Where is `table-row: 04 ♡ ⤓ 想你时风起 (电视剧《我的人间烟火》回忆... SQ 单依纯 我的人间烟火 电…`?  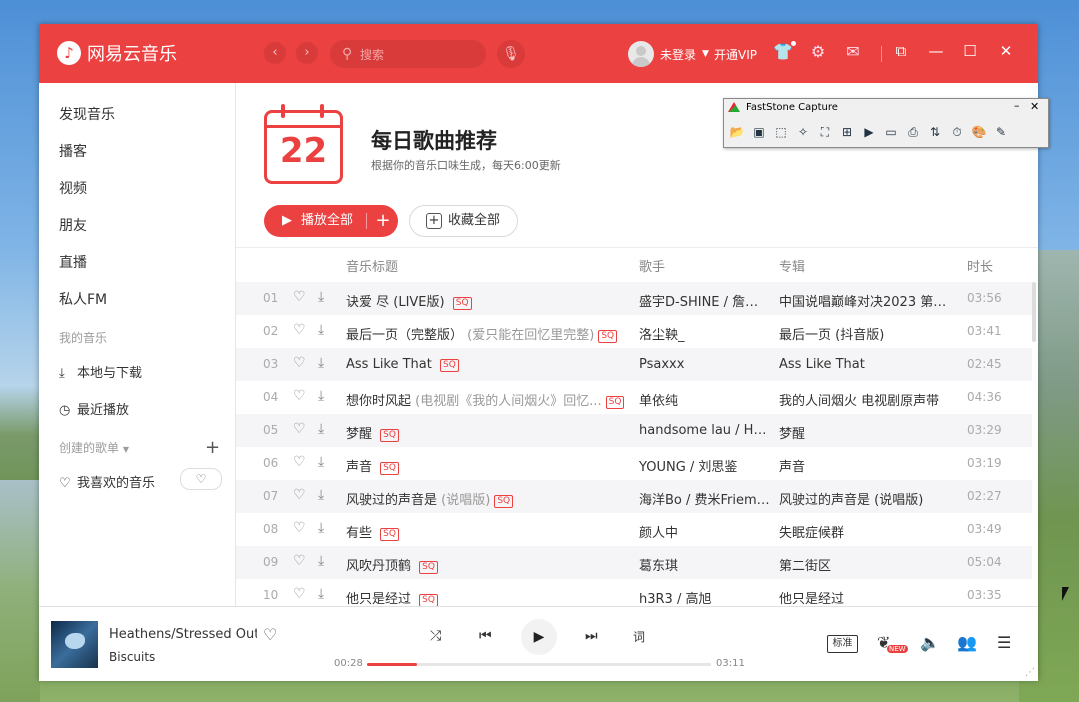 table-row: 04 ♡ ⤓ 想你时风起 (电视剧《我的人间烟火》回忆... SQ 单依纯 我的人间烟火 电… is located at coordinates (634, 397).